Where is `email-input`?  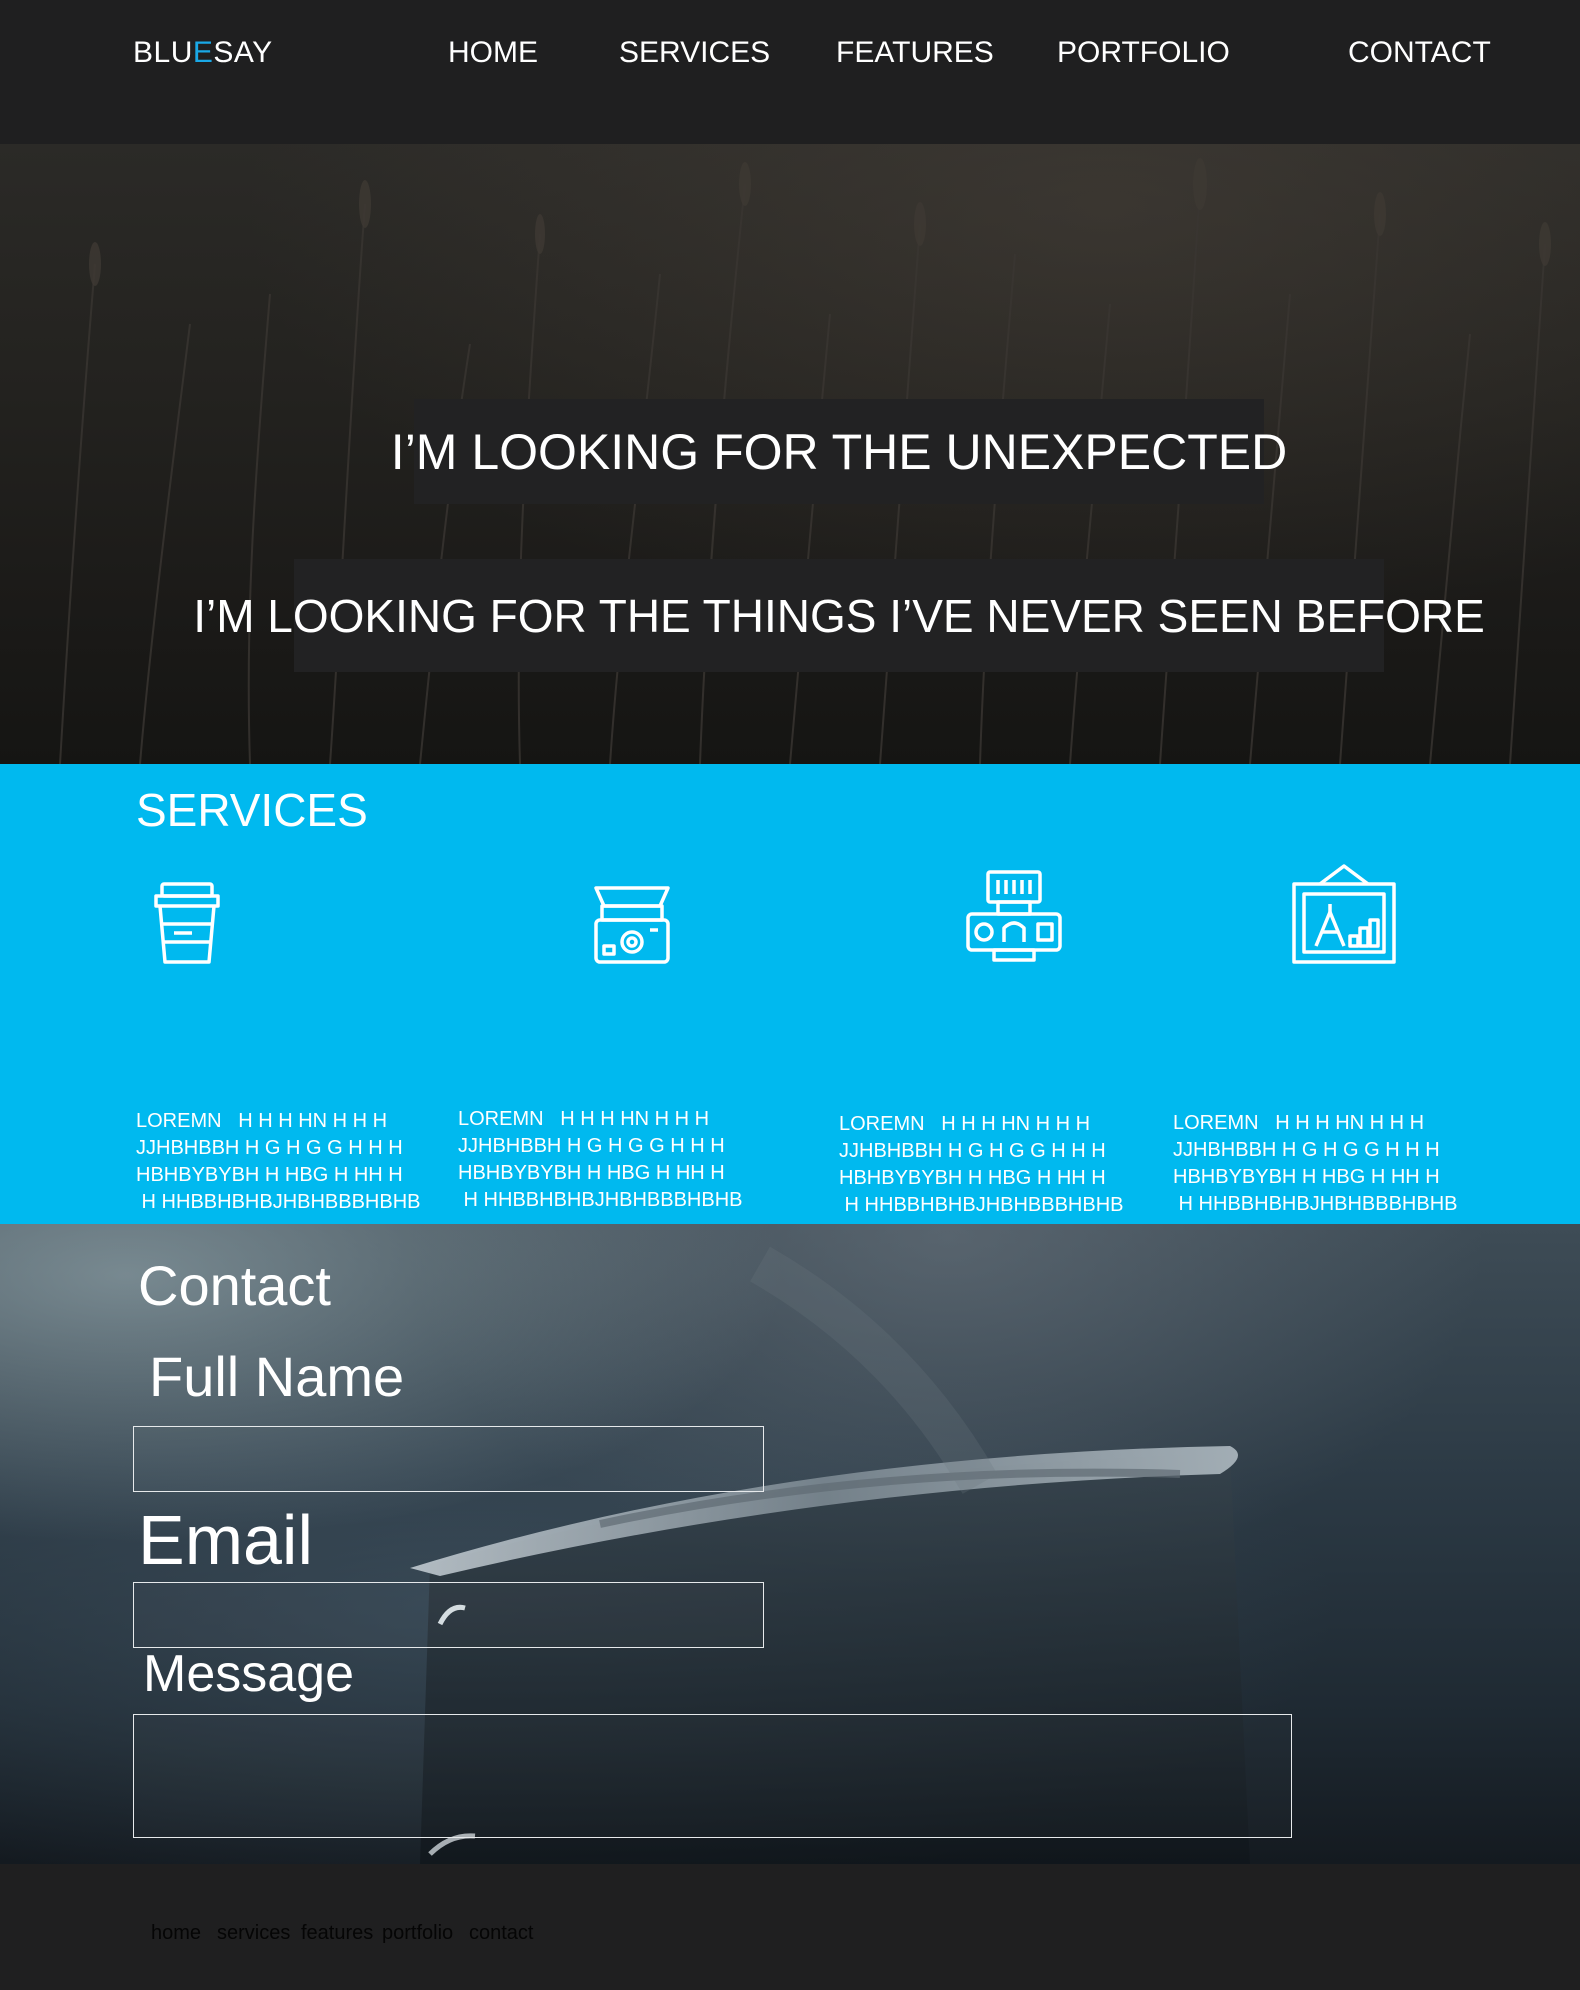 email-input is located at coordinates (448, 1615).